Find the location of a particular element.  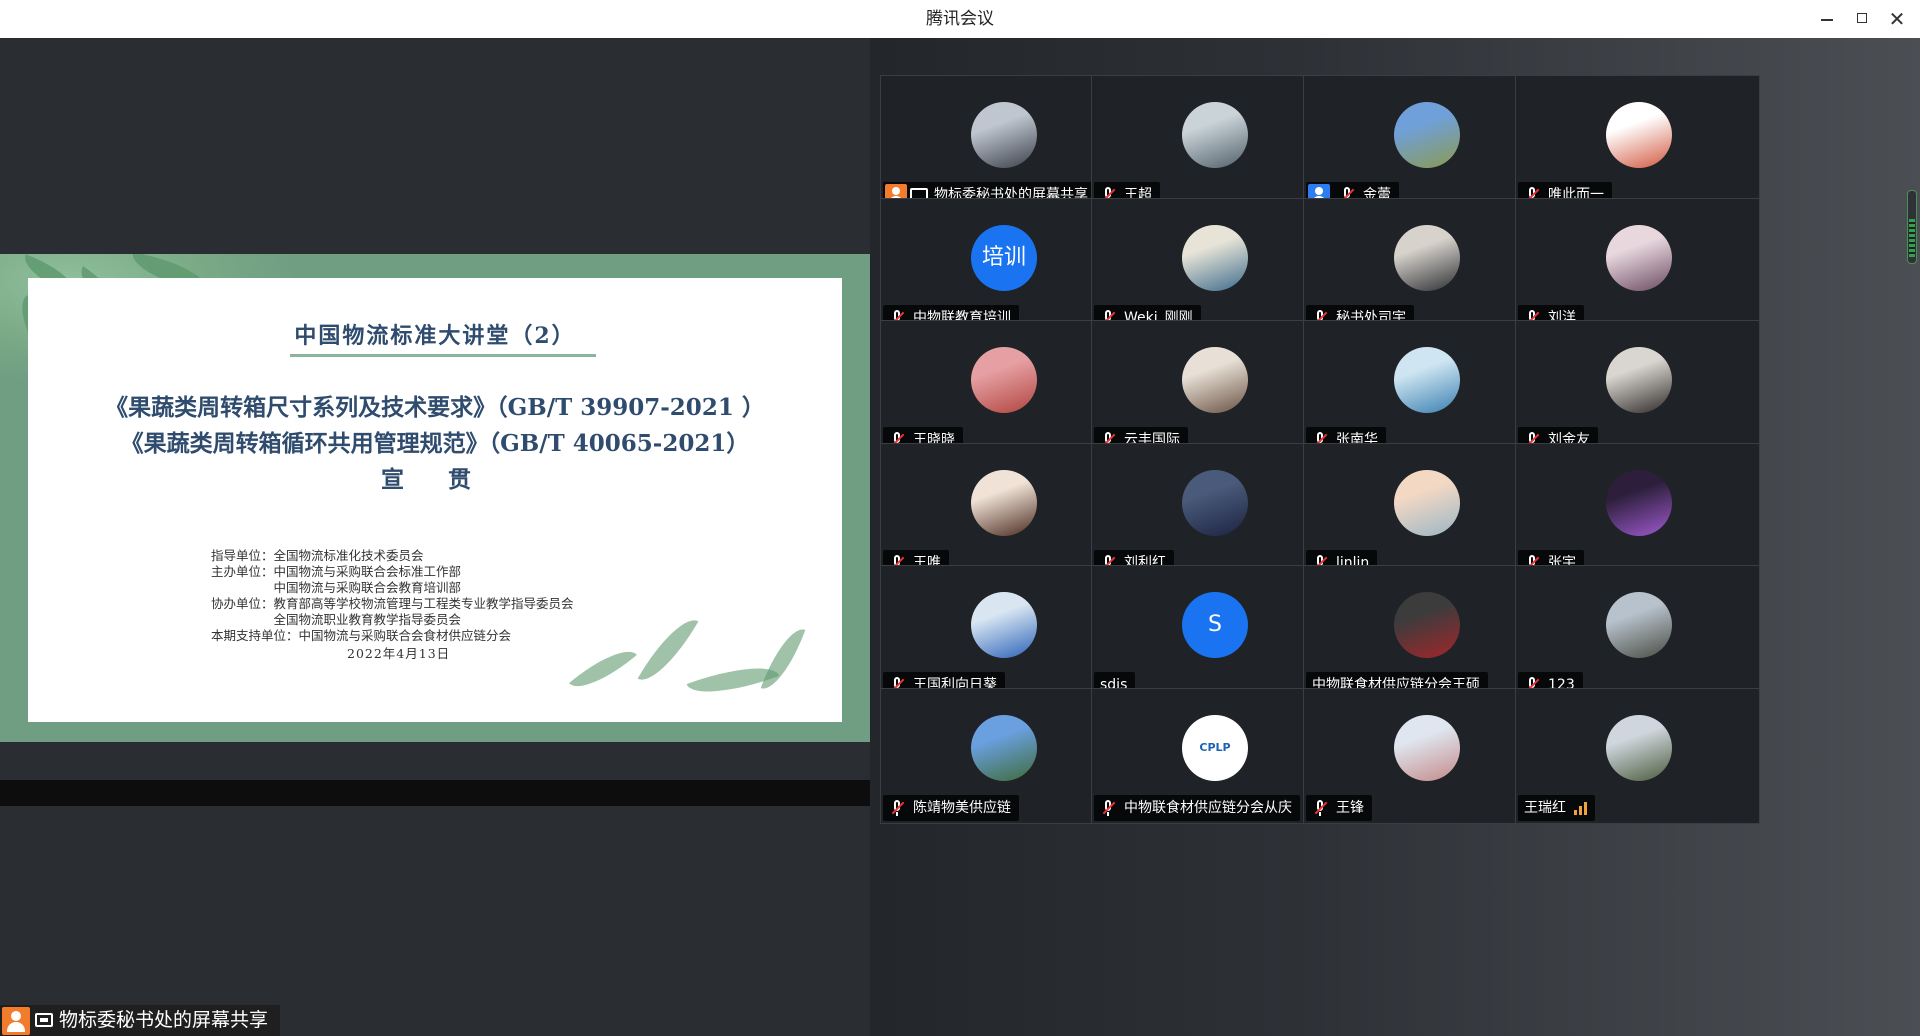

avatar: 培训 is located at coordinates (1004, 258).